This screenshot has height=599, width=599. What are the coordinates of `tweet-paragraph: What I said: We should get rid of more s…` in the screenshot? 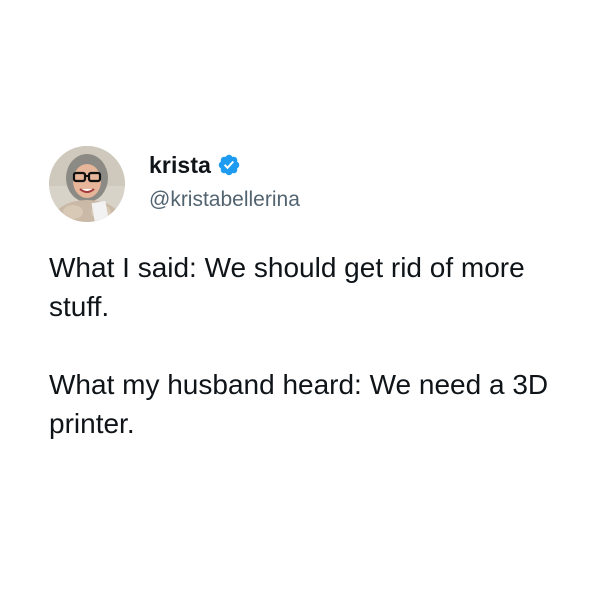 It's located at (287, 287).